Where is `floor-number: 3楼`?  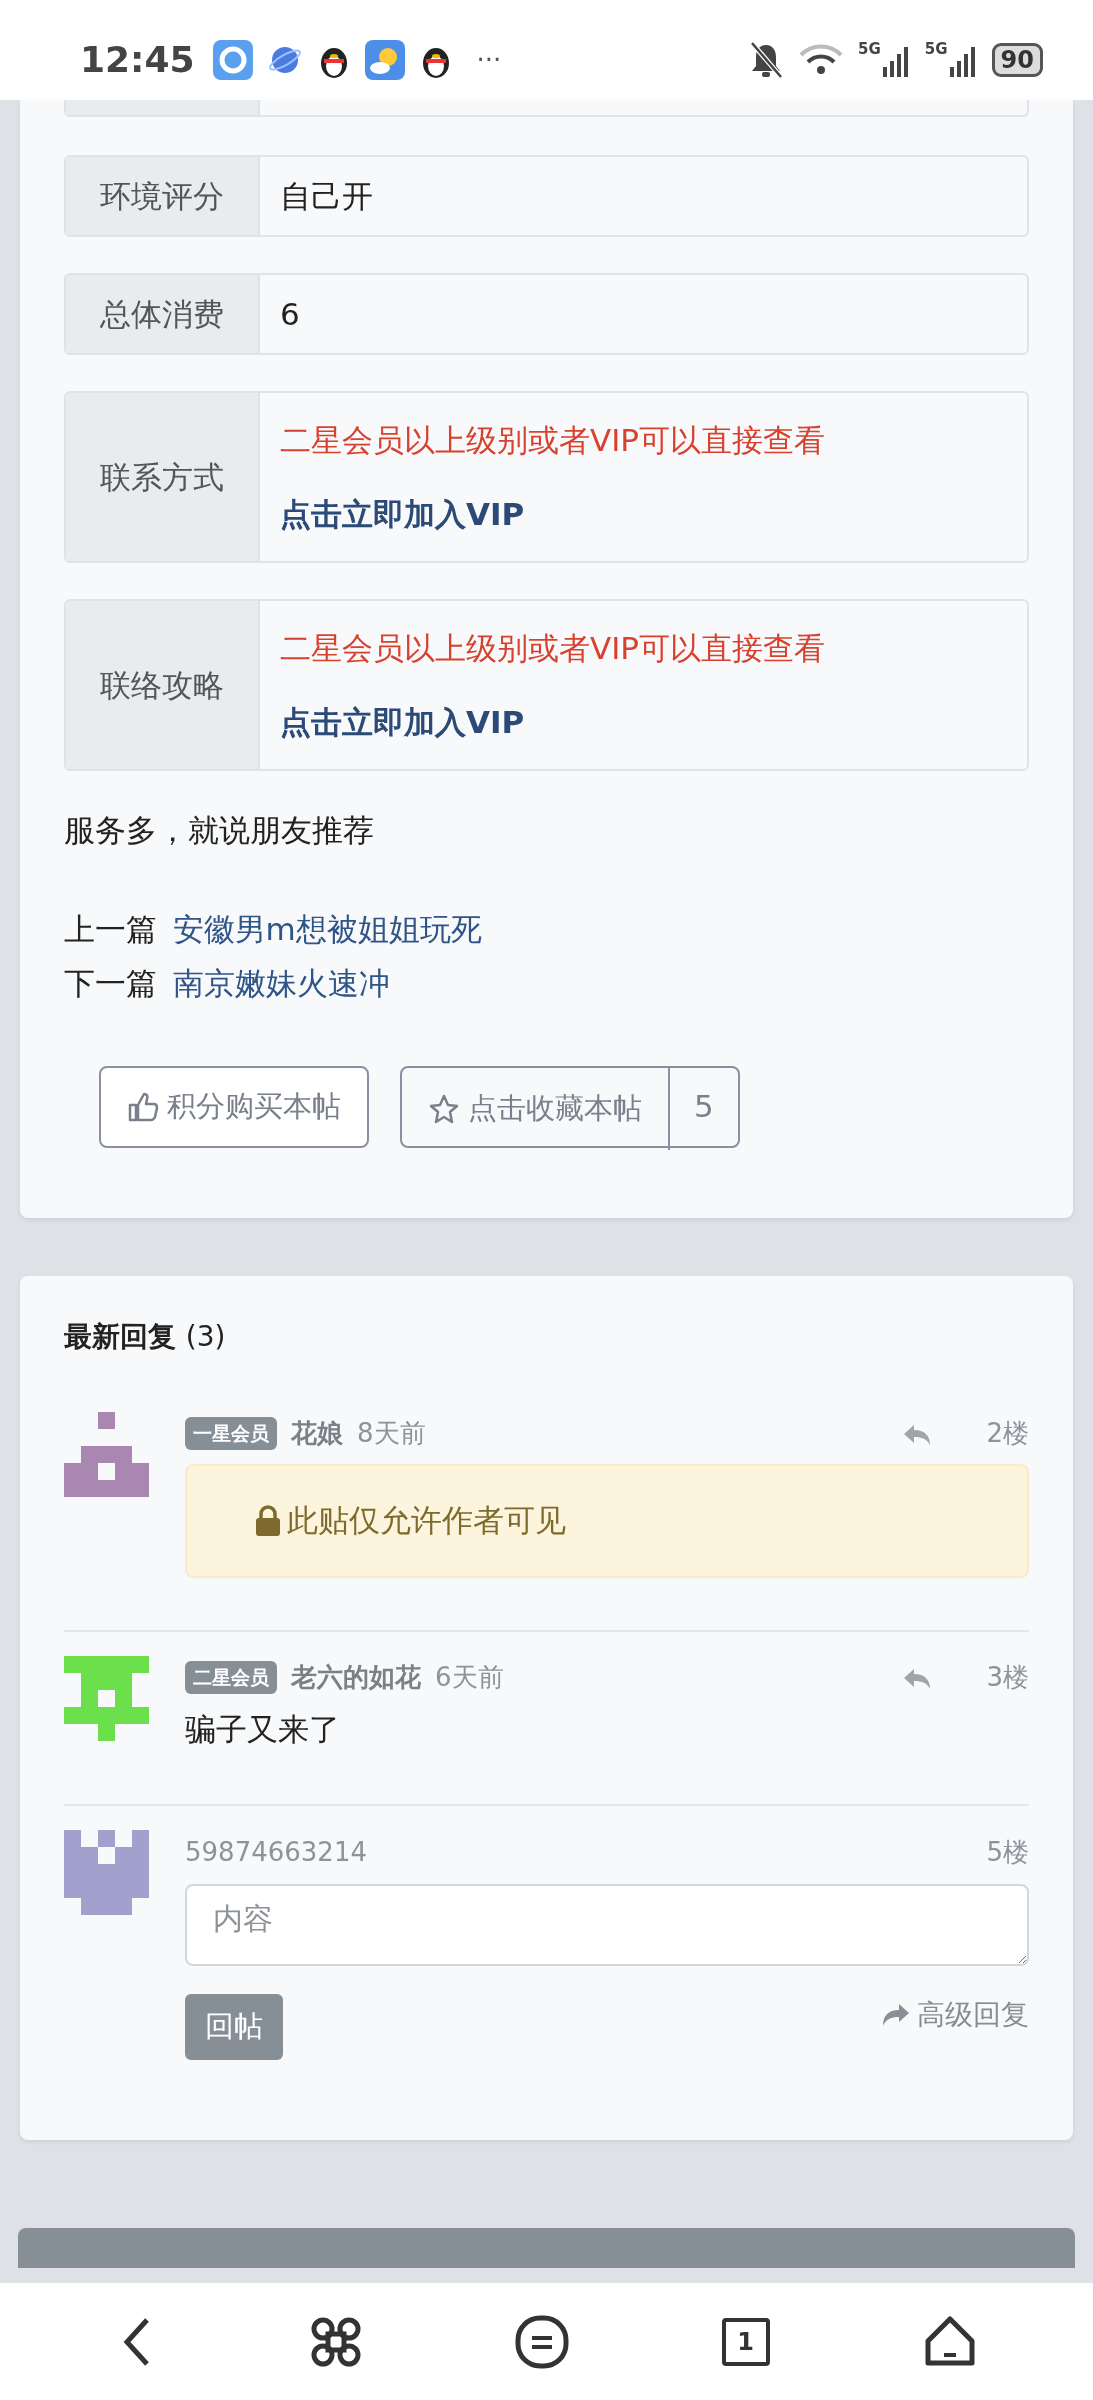 floor-number: 3楼 is located at coordinates (1007, 1677).